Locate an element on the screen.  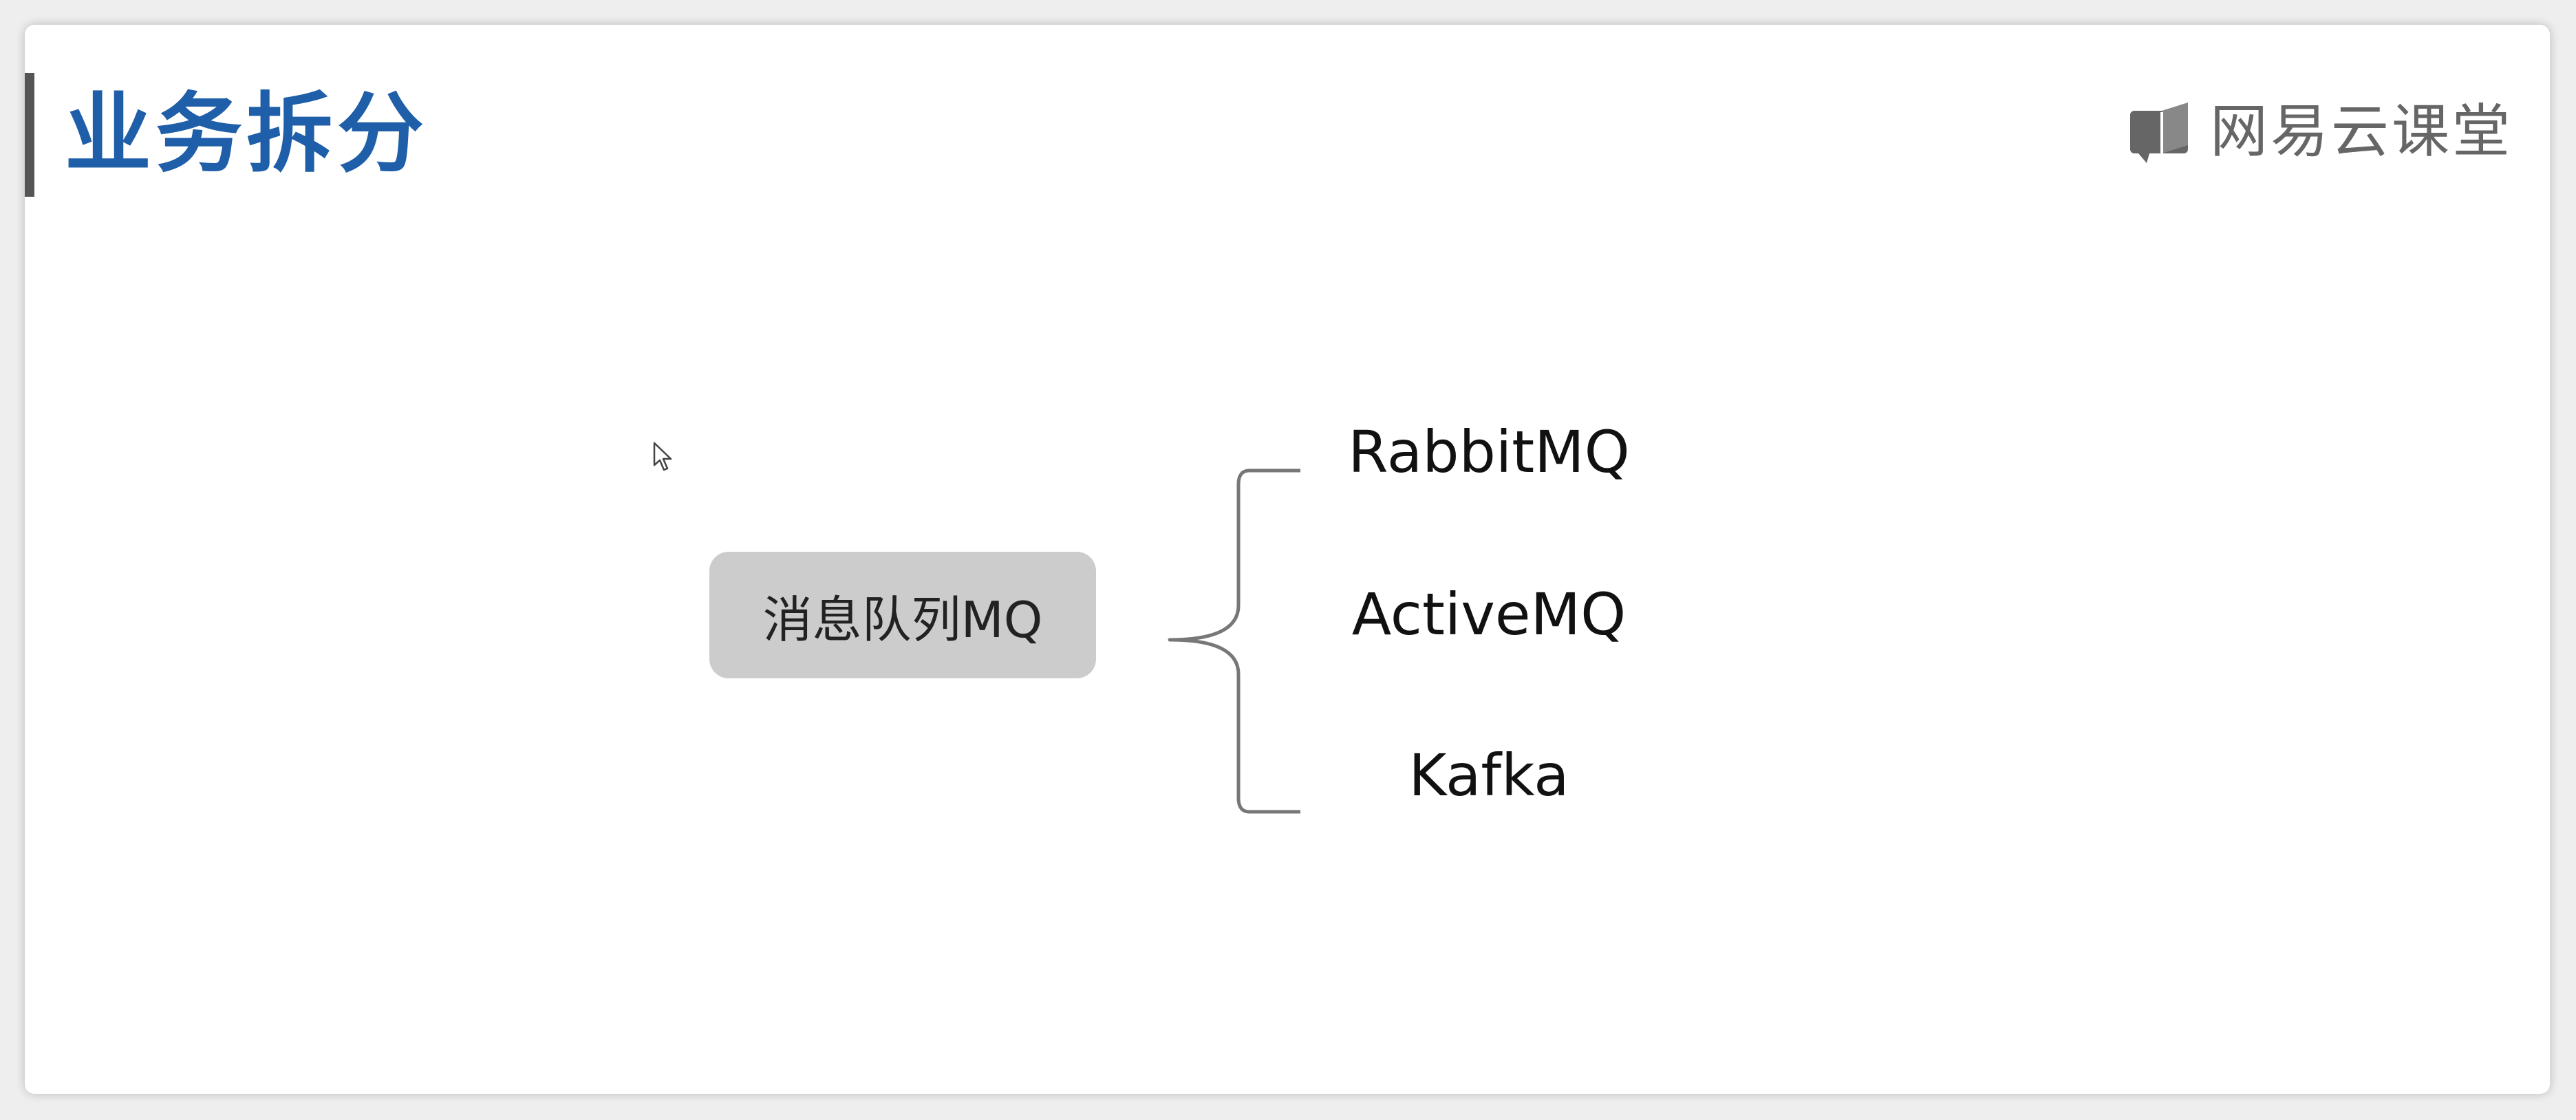
central-node-label: 消息队列MQ is located at coordinates (903, 619).